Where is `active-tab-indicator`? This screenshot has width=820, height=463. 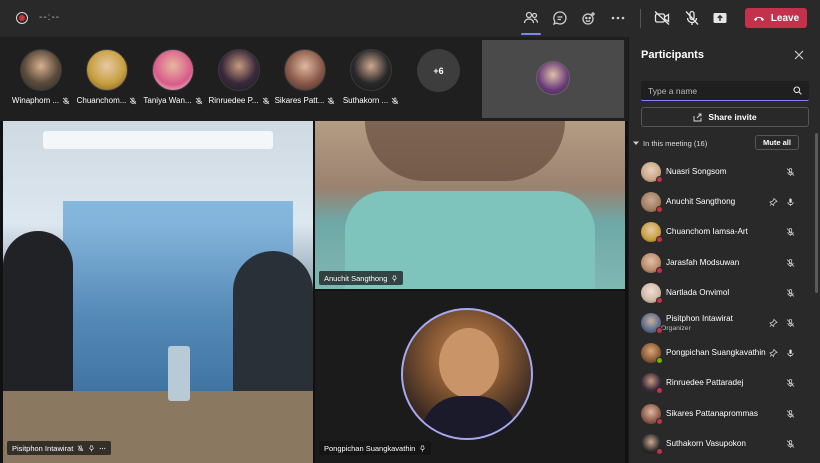
active-tab-indicator is located at coordinates (531, 34).